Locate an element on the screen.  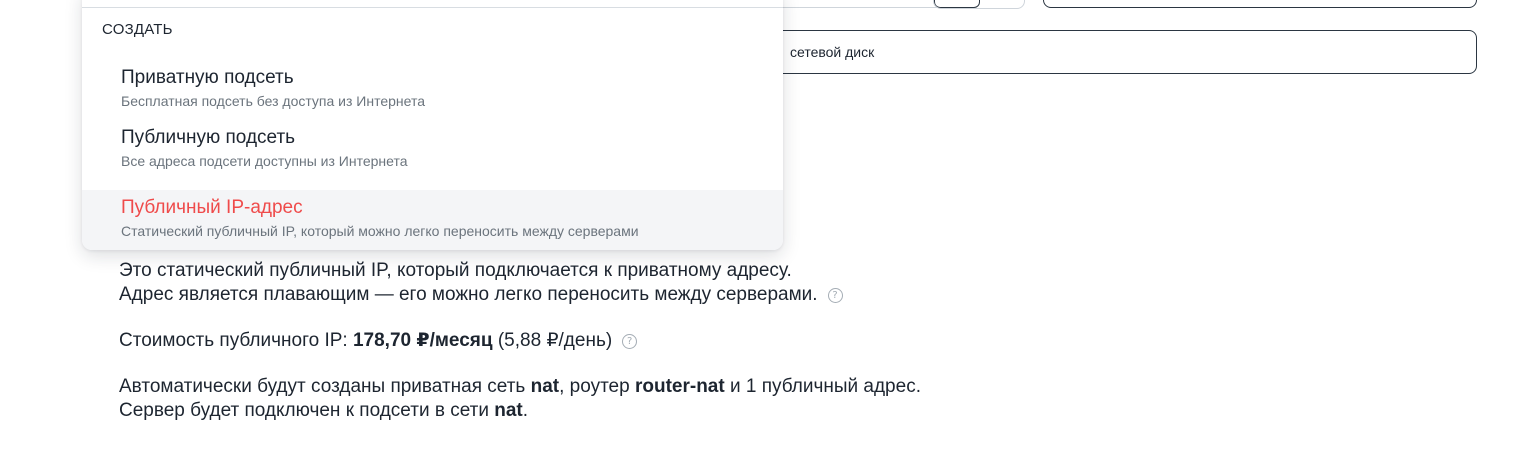
select-field is located at coordinates (1260, 4).